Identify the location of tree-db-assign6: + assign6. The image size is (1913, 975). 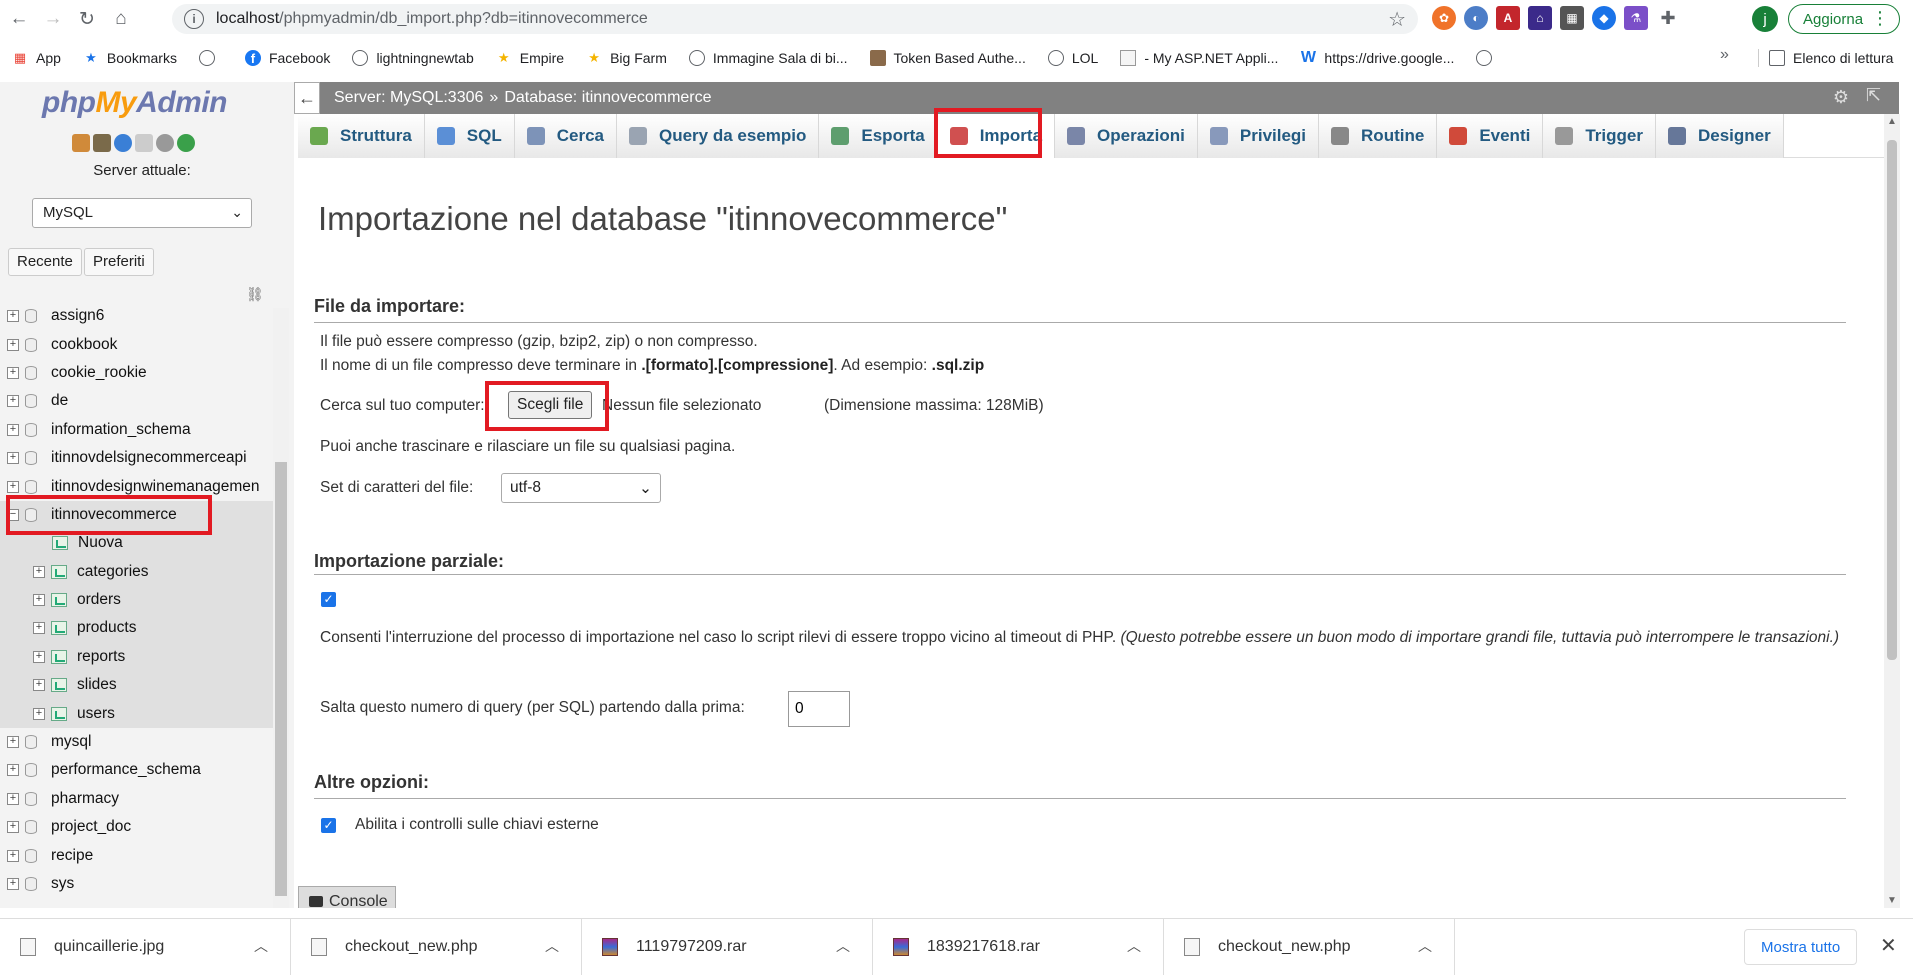
(139, 316).